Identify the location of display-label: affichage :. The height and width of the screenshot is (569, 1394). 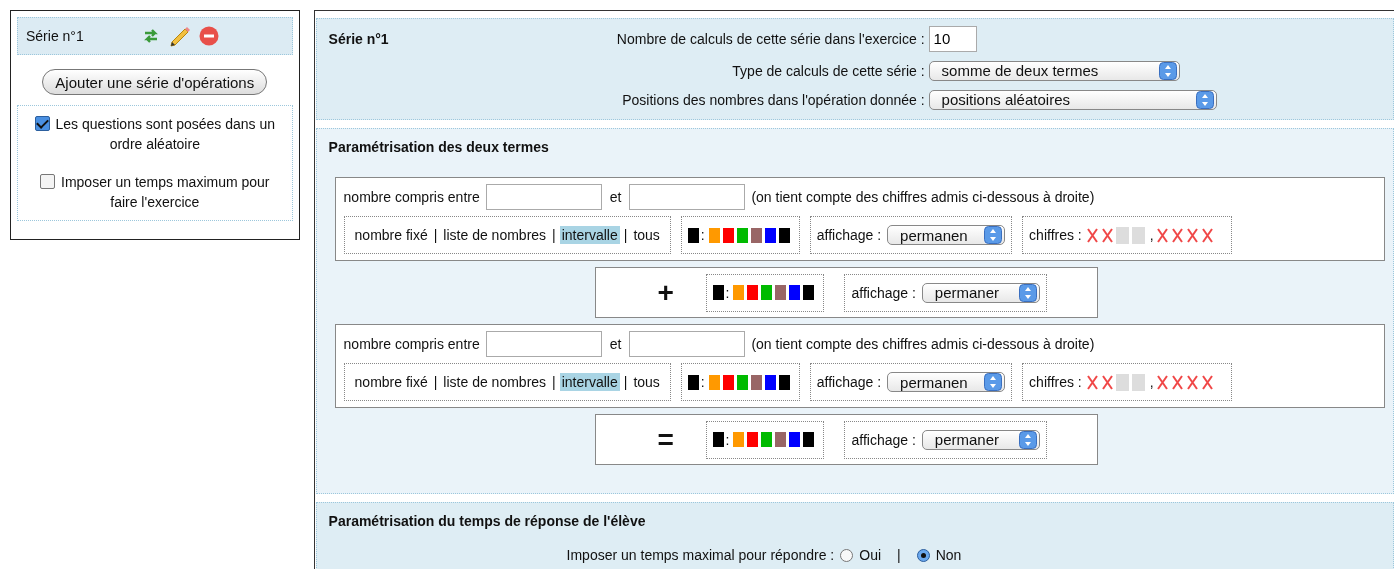
(849, 382).